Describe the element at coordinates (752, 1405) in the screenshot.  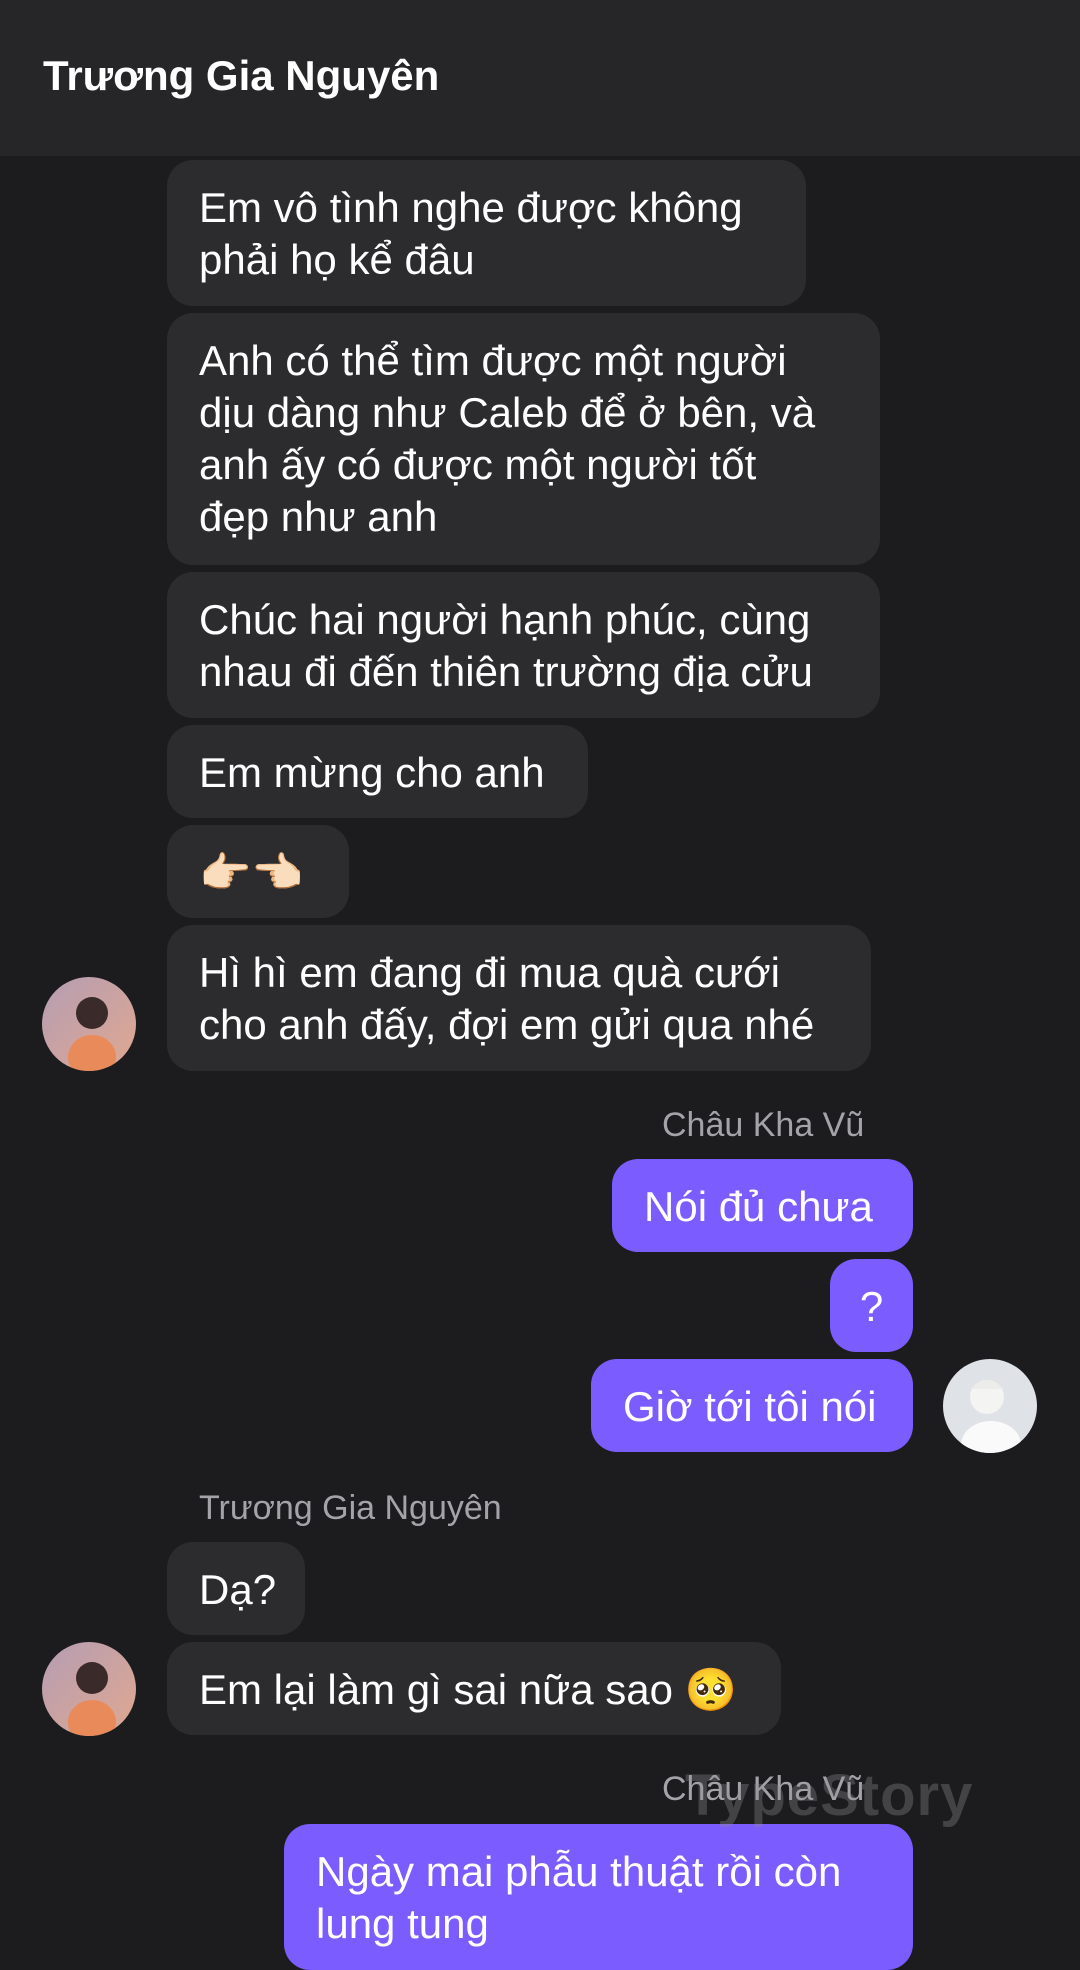
I see `message-bubble-outgoing: Giờ tới tôi nói` at that location.